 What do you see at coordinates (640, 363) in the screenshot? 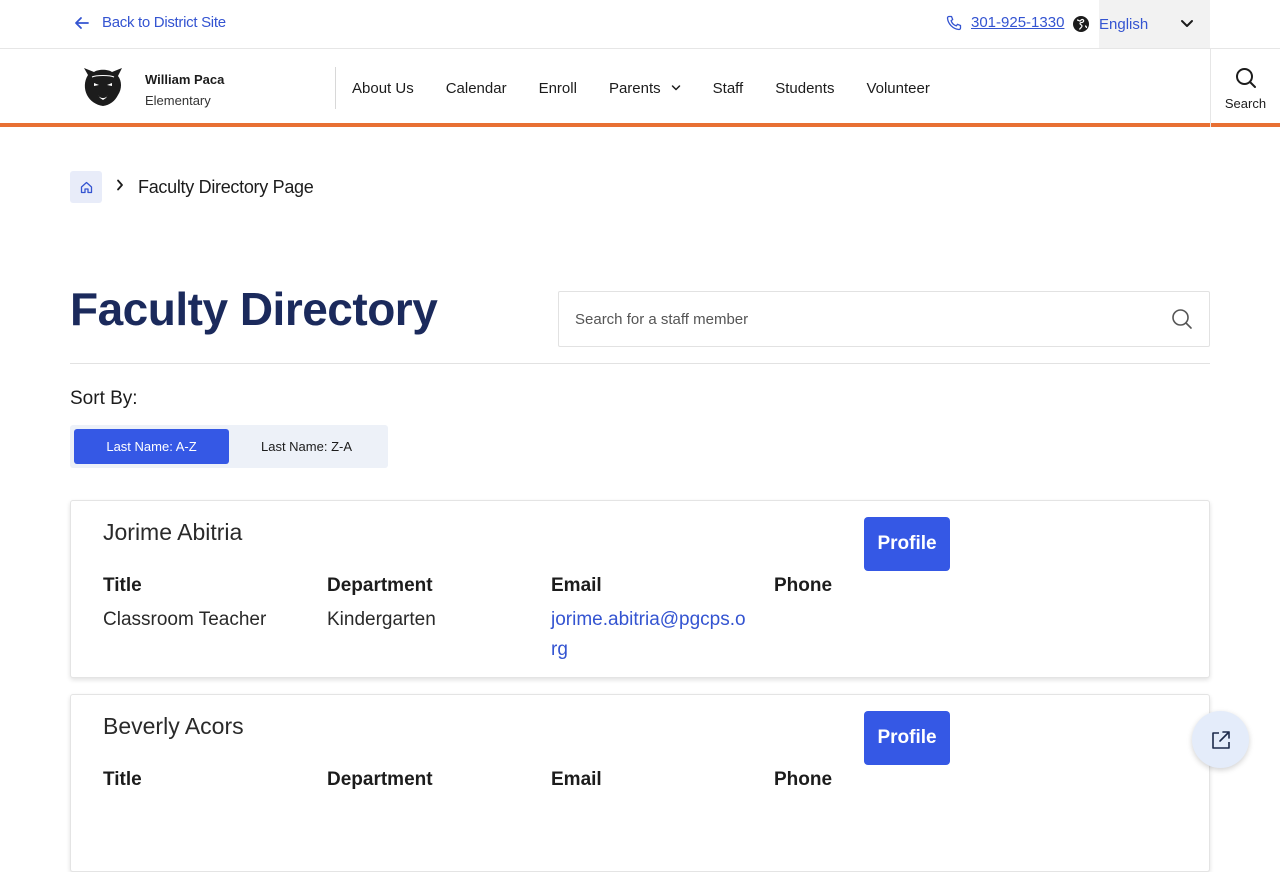
I see `divider` at bounding box center [640, 363].